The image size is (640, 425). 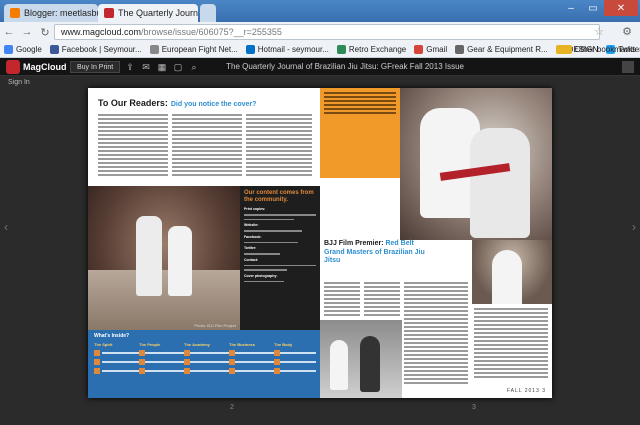 I want to click on bookmark-gmail: Gmail, so click(x=430, y=49).